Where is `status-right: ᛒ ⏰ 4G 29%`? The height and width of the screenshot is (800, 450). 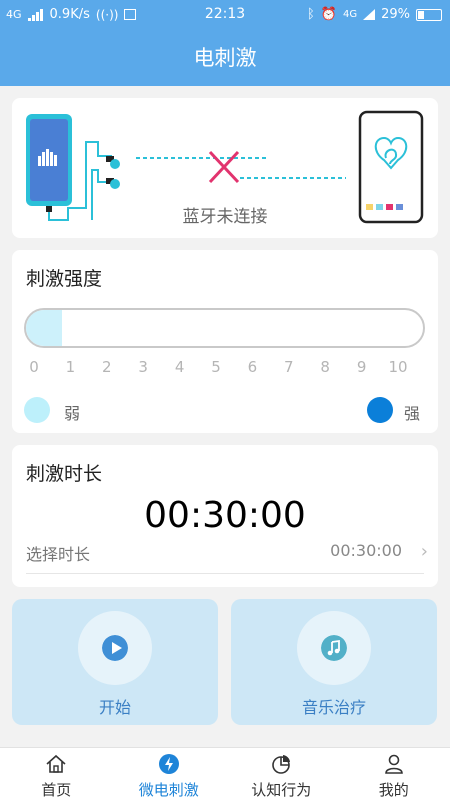 status-right: ᛒ ⏰ 4G 29% is located at coordinates (374, 14).